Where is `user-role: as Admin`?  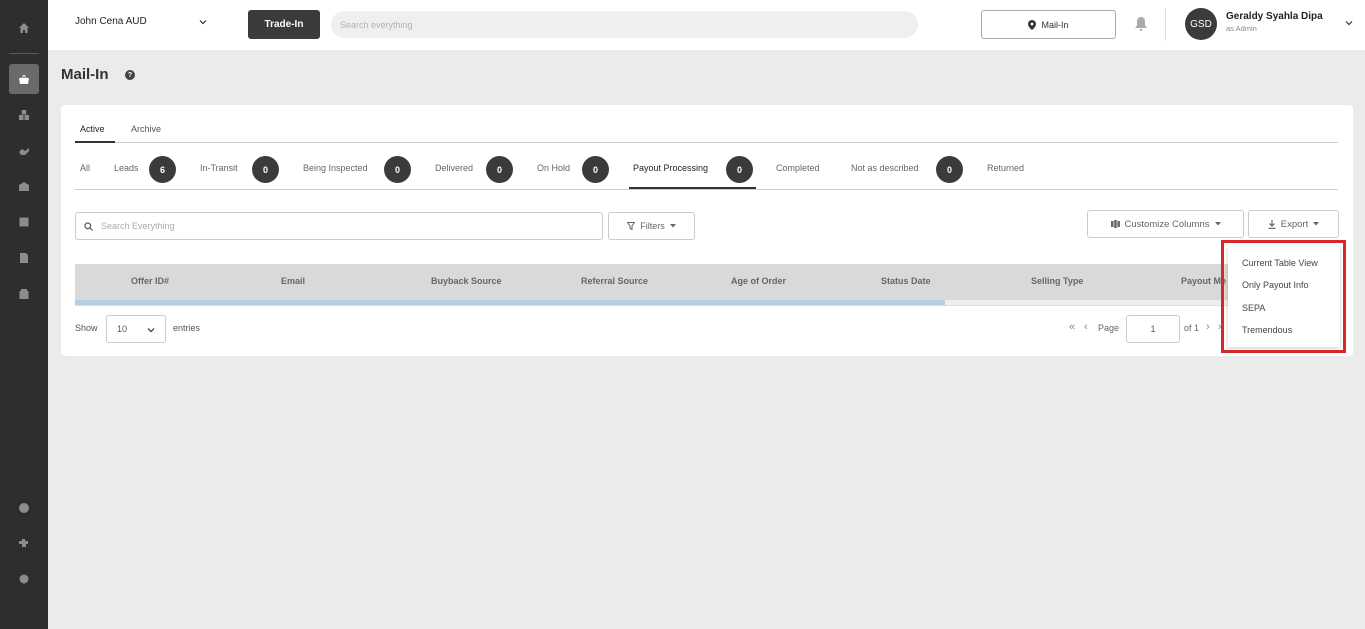 user-role: as Admin is located at coordinates (1241, 28).